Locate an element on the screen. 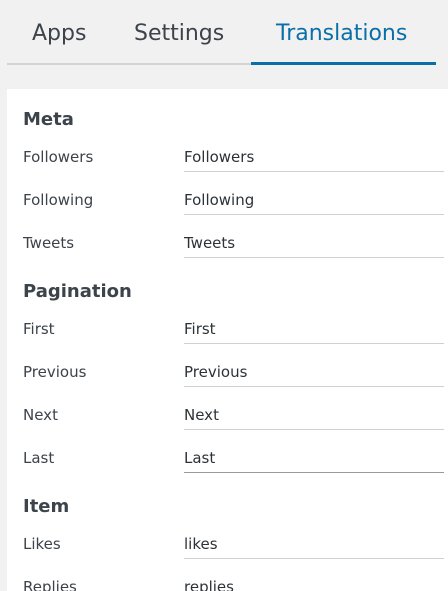  tab-bar: Apps Settings Translations is located at coordinates (224, 33).